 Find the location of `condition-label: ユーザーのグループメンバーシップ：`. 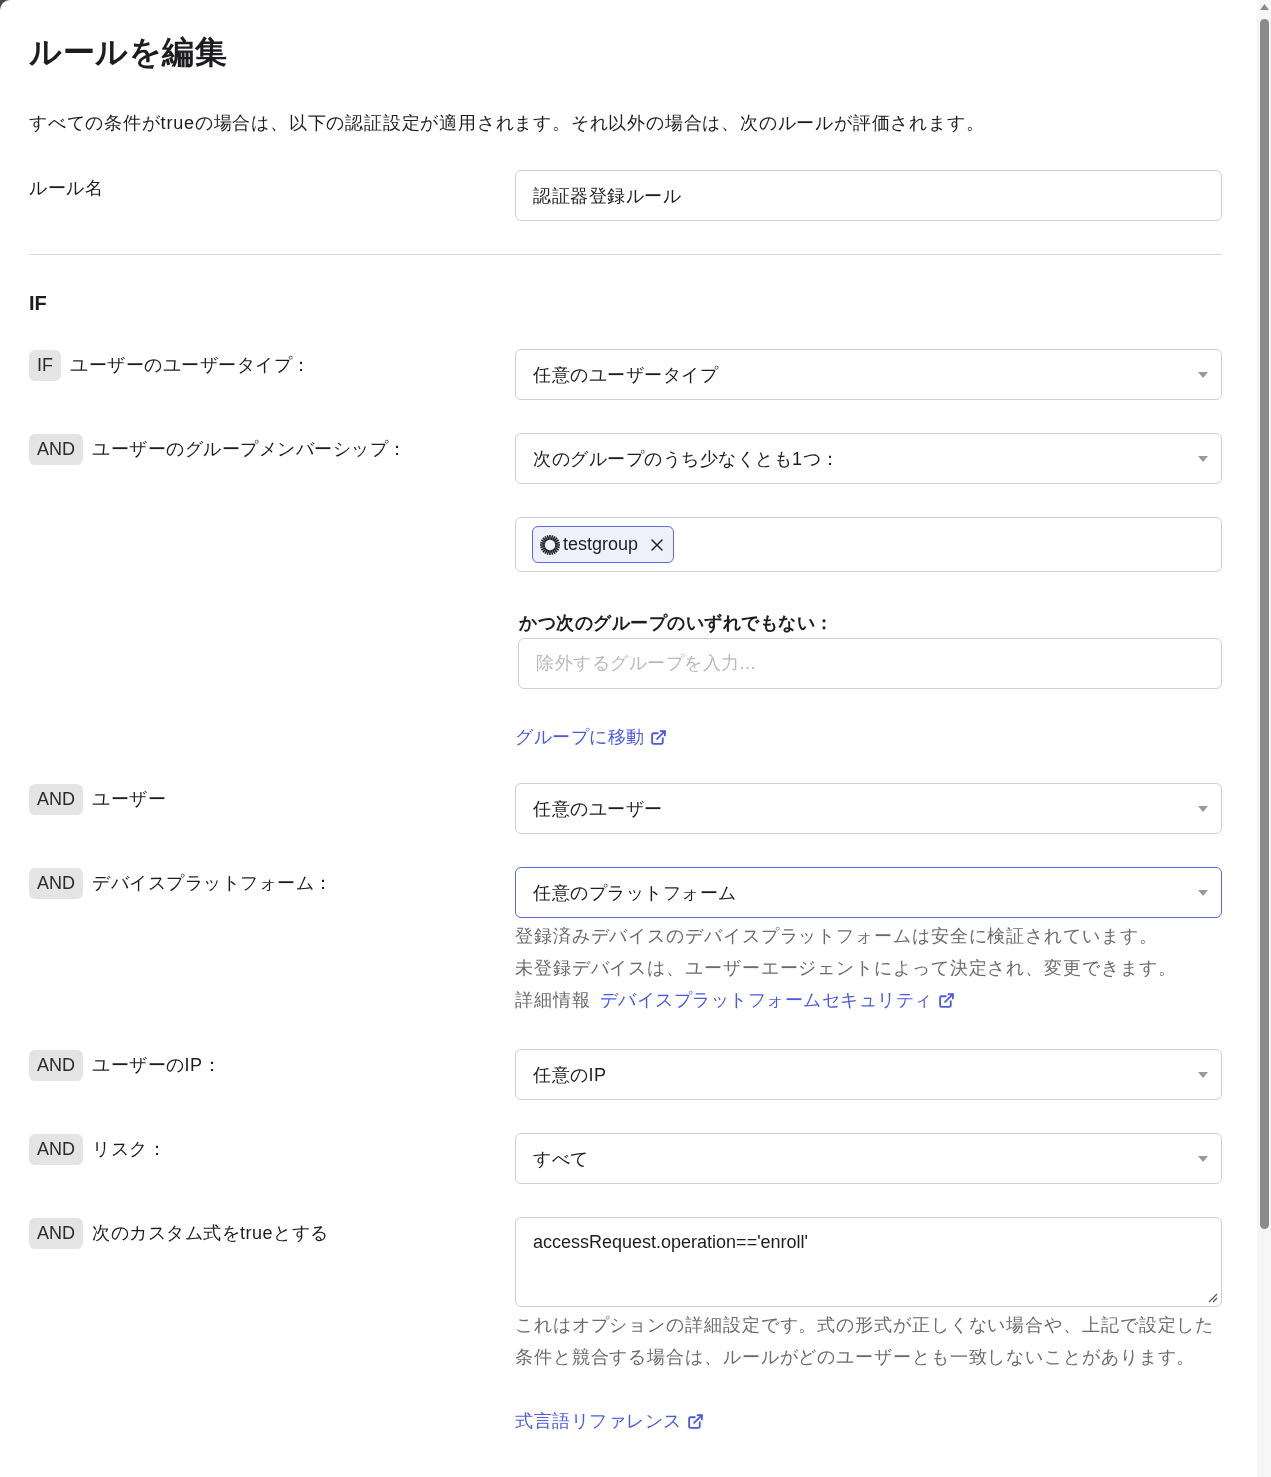

condition-label: ユーザーのグループメンバーシップ： is located at coordinates (249, 449).